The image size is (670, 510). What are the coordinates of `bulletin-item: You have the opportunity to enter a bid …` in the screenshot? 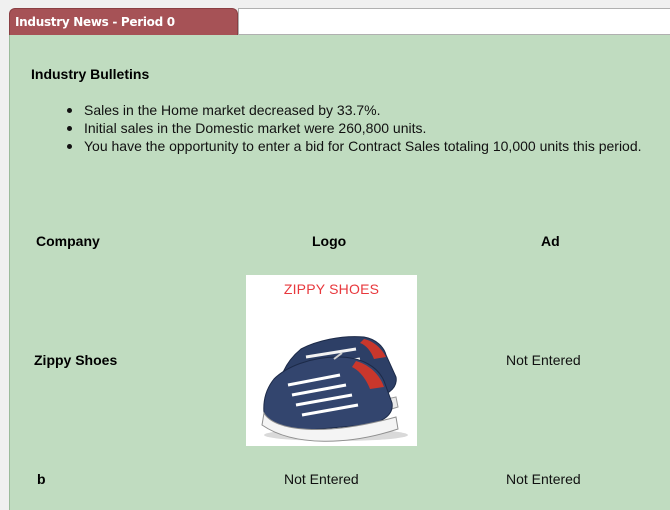 It's located at (364, 146).